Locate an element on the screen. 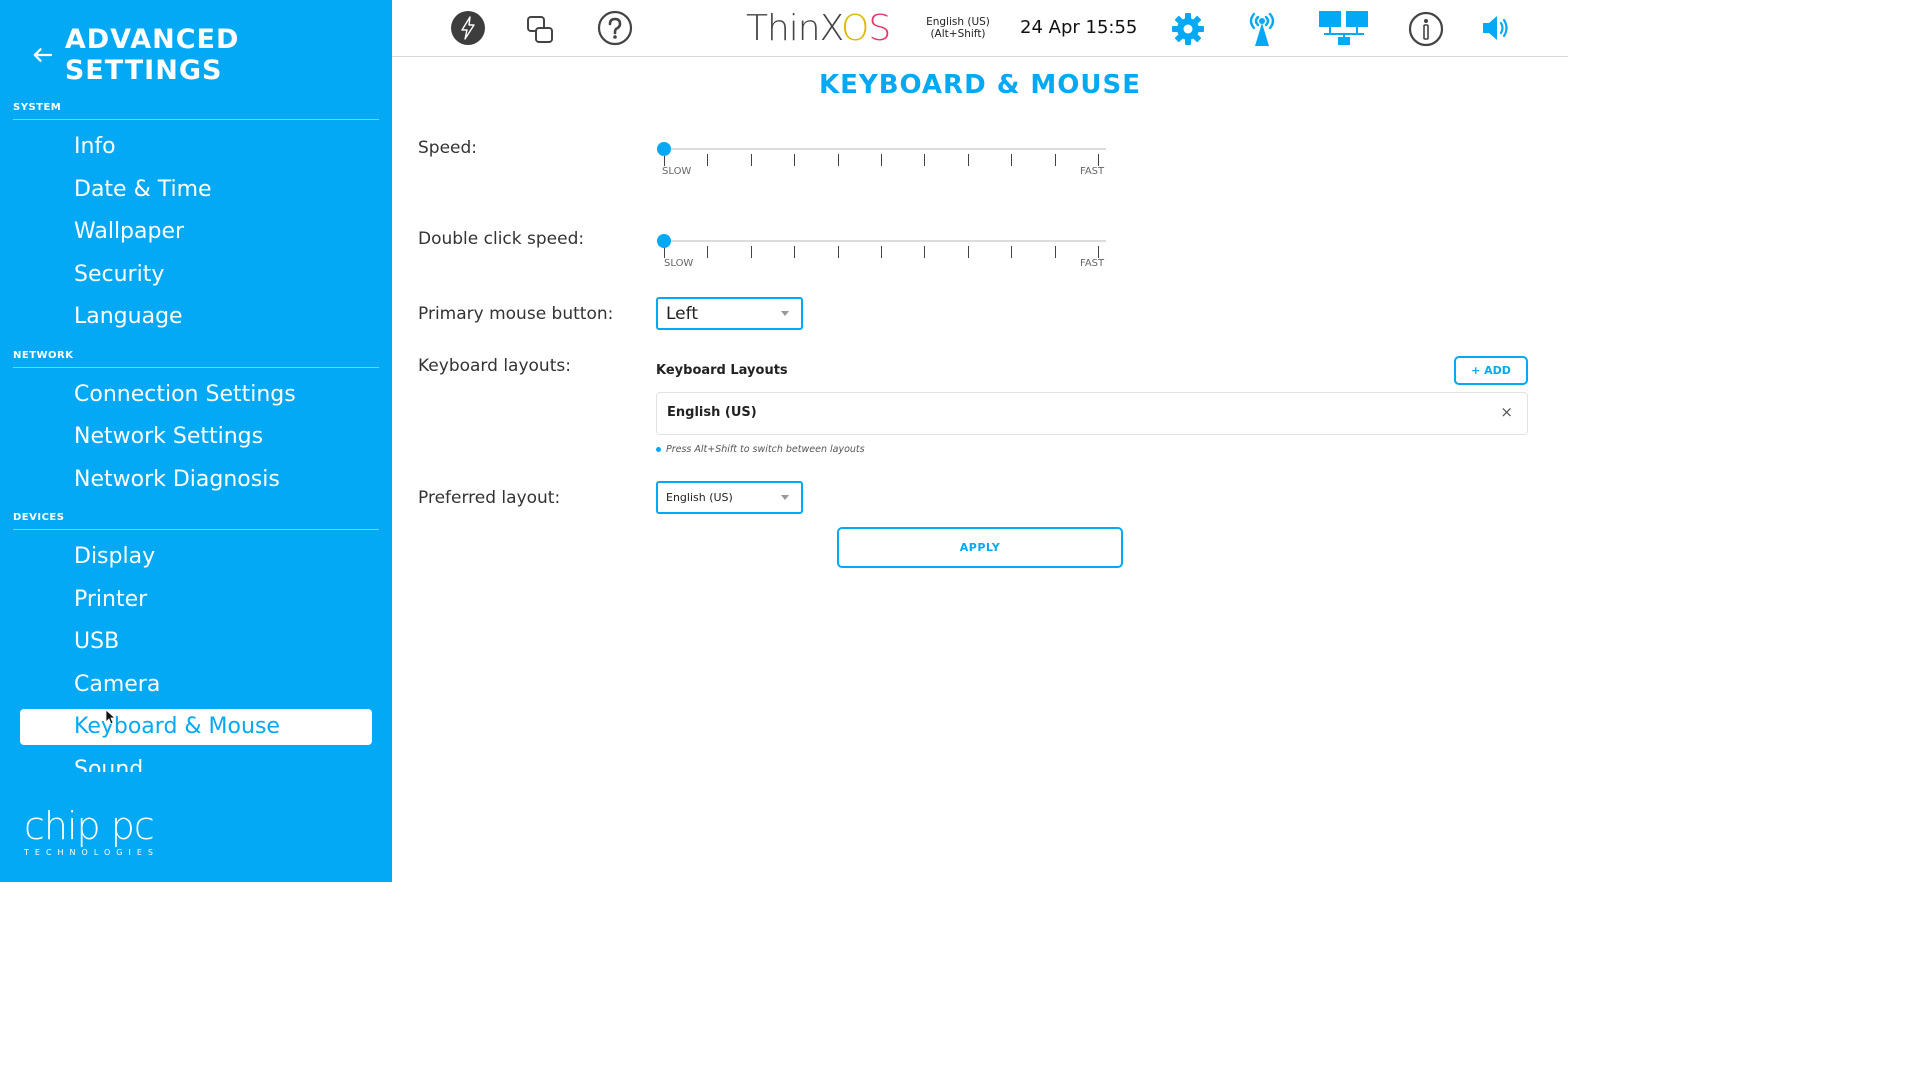 This screenshot has height=1080, width=1920. sidebar-item-camera: Camera is located at coordinates (196, 685).